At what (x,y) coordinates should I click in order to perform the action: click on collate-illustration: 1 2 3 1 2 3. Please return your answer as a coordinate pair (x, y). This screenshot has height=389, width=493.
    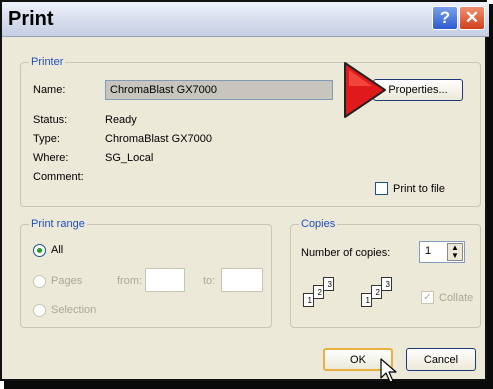
    Looking at the image, I should click on (363, 295).